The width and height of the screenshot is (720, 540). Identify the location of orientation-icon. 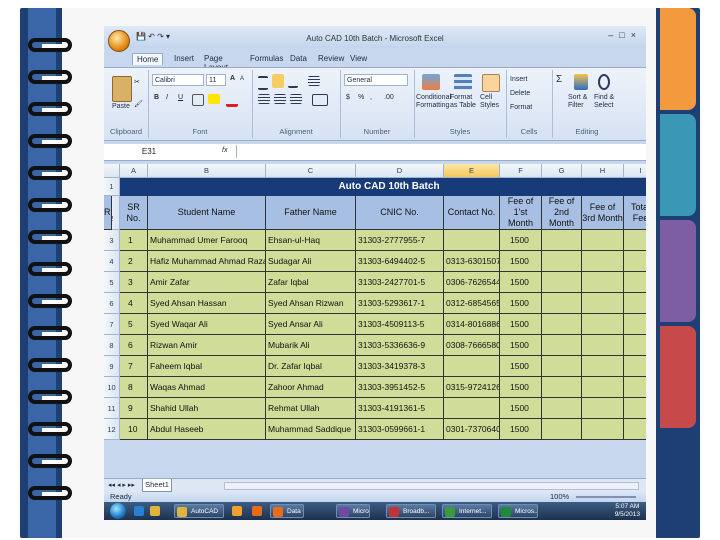
(314, 81).